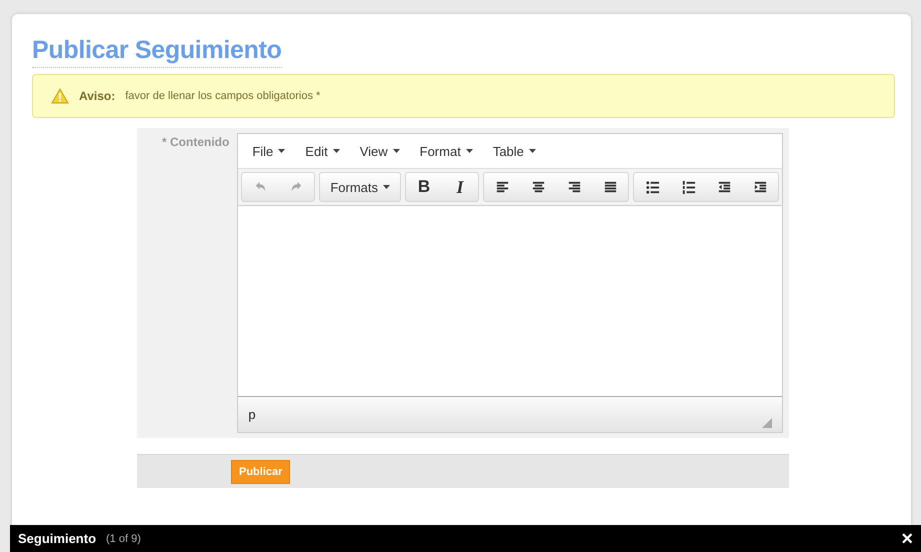 The image size is (921, 552). What do you see at coordinates (157, 52) in the screenshot?
I see `page-title: Publicar Seguimiento` at bounding box center [157, 52].